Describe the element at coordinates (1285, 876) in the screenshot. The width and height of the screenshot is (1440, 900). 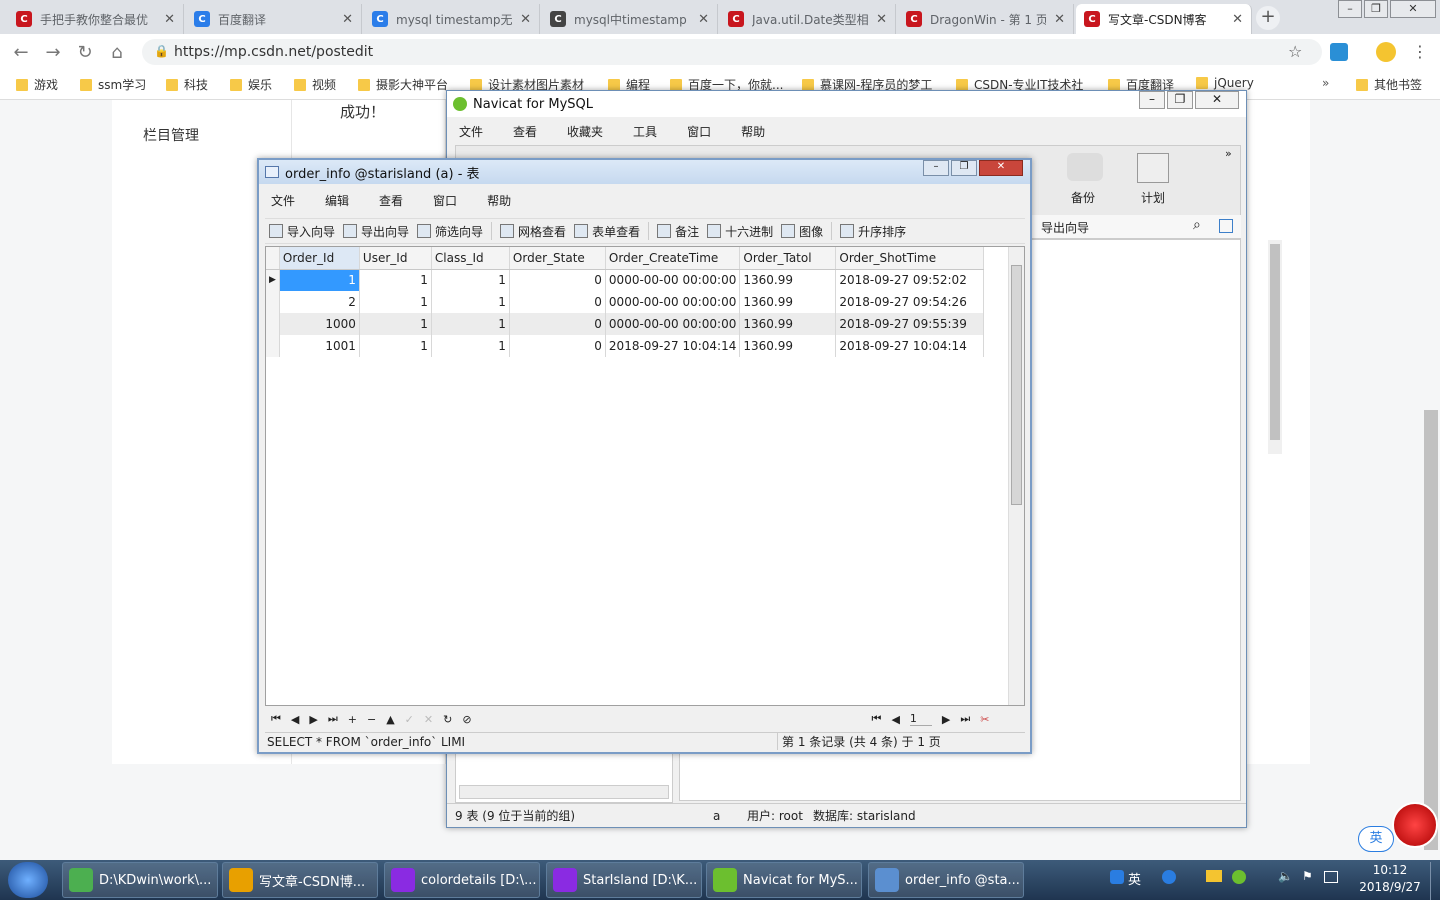
I see `volume-icon: 🔈` at that location.